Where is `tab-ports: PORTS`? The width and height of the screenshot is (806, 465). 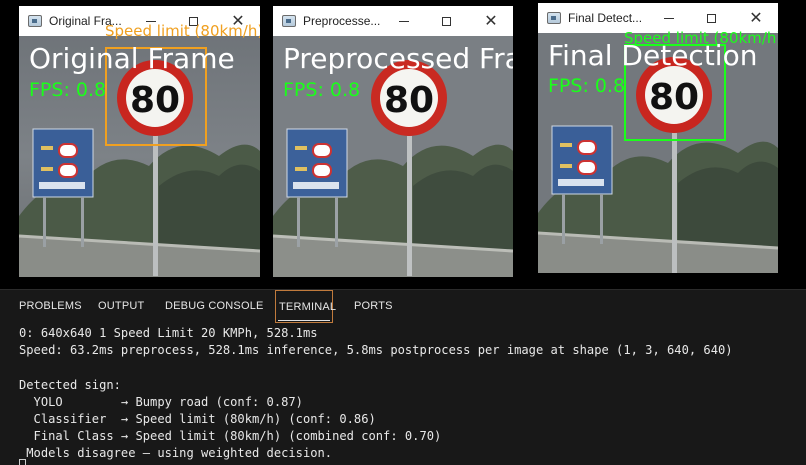
tab-ports: PORTS is located at coordinates (373, 306).